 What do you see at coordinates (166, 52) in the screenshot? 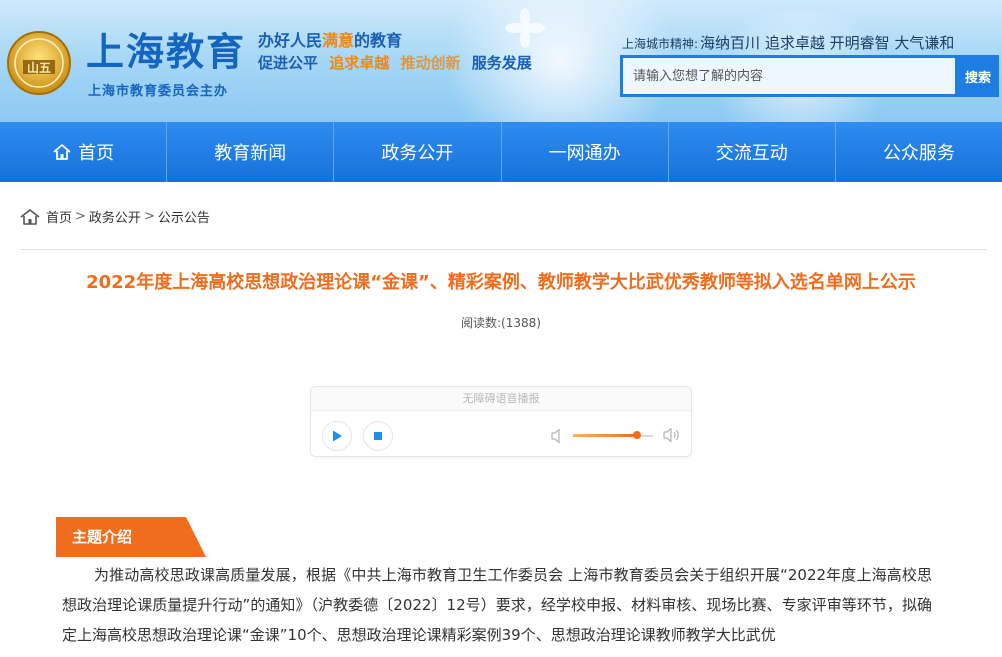
I see `site-logo-title: 上海教育` at bounding box center [166, 52].